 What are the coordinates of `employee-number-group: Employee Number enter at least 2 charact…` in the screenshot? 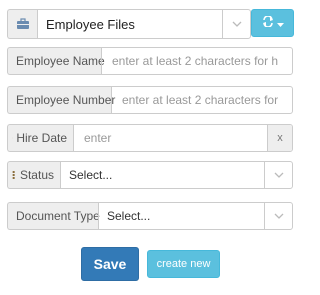 It's located at (150, 100).